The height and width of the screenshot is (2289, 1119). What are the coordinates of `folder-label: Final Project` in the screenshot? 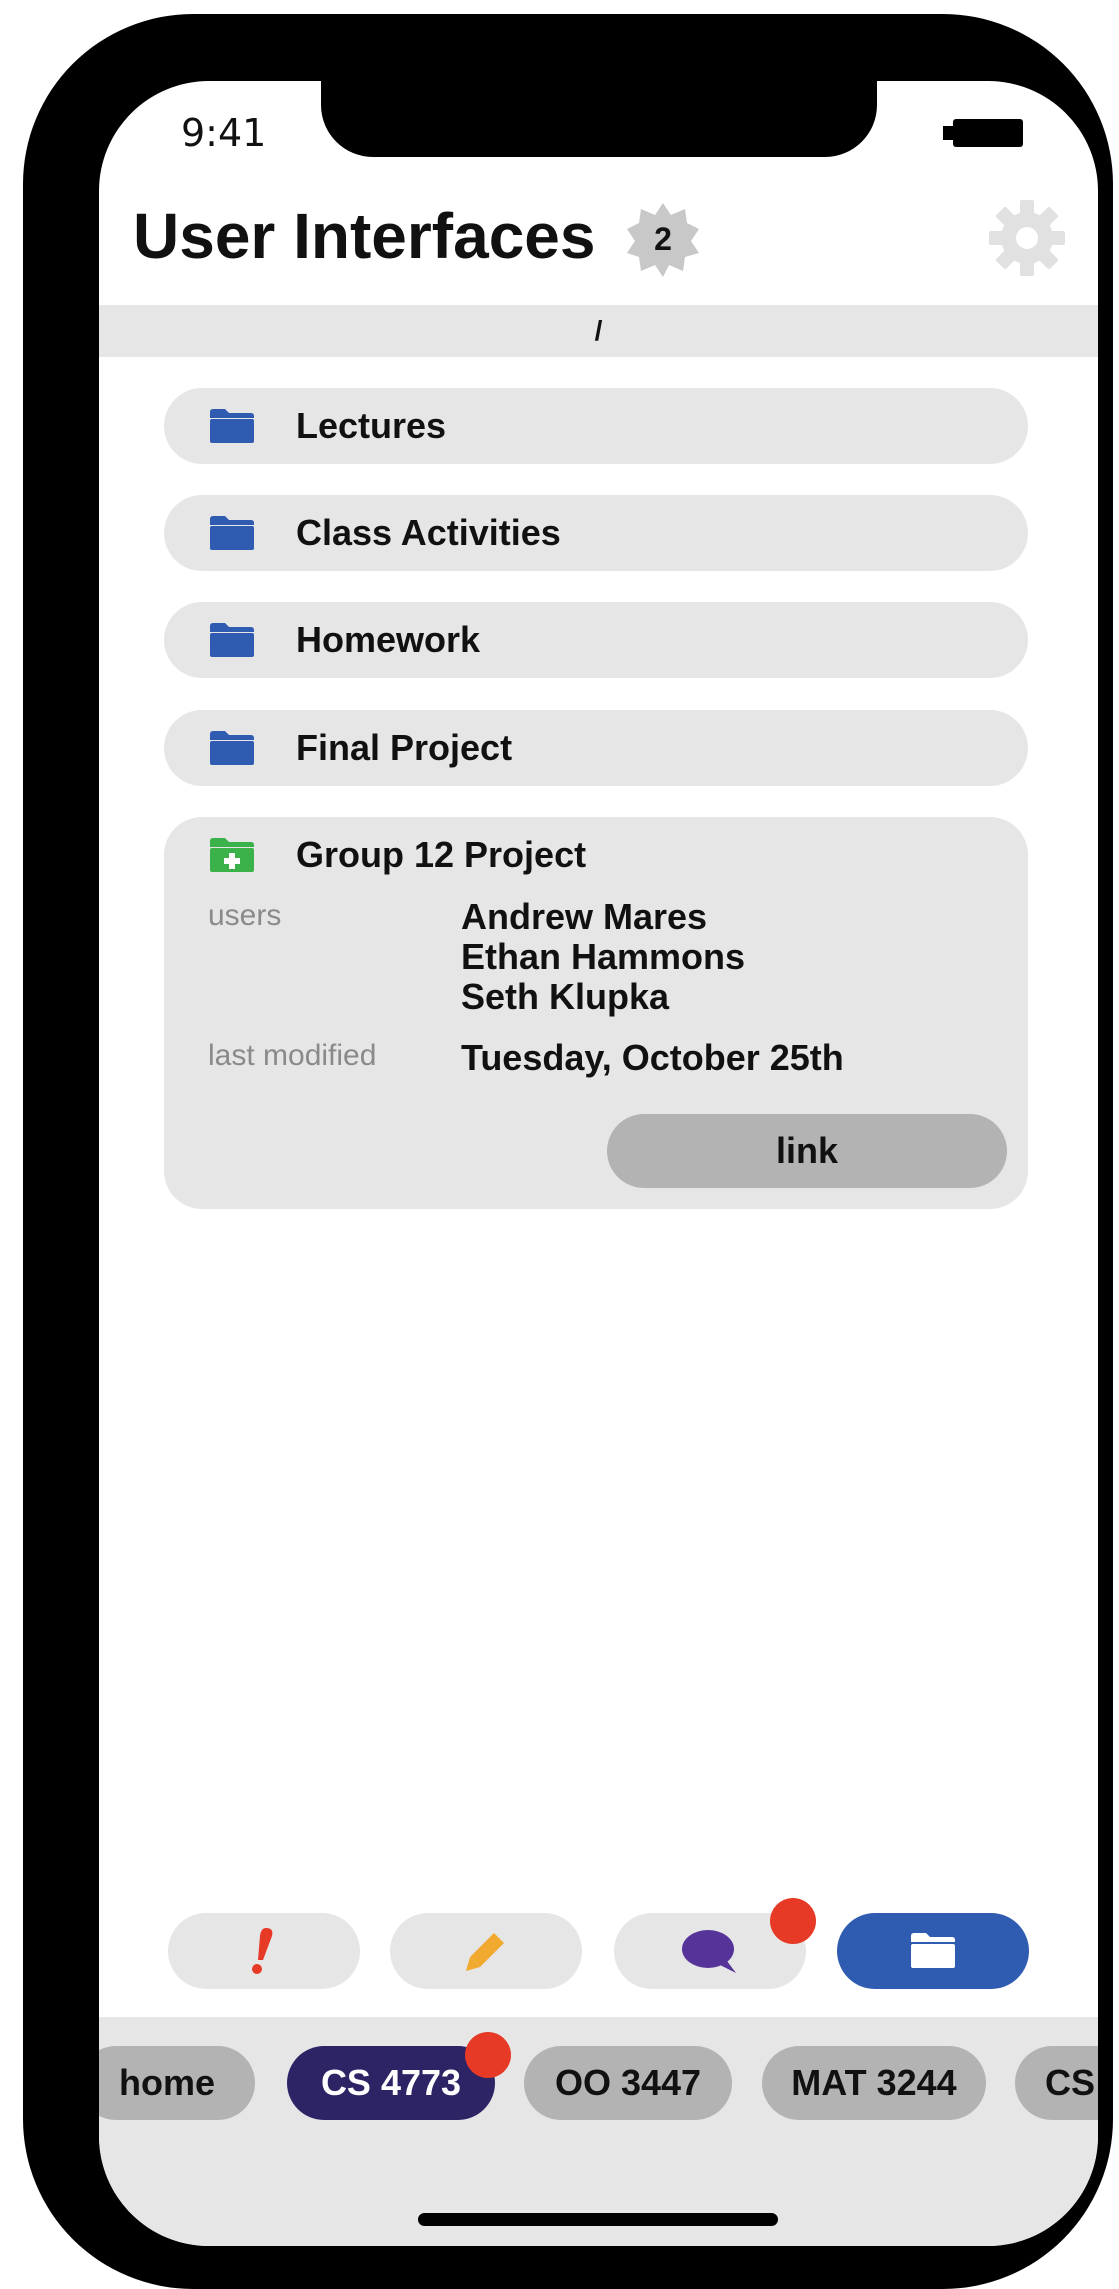 It's located at (404, 747).